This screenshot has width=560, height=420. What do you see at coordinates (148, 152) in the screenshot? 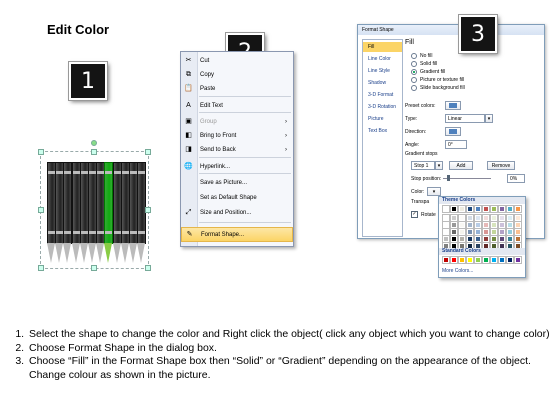
I see `resize-handle-tr` at bounding box center [148, 152].